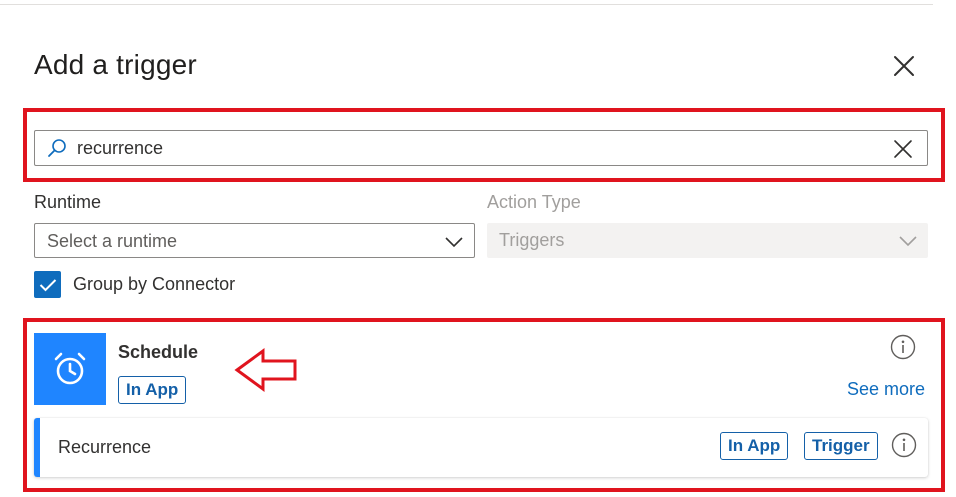 Image resolution: width=956 pixels, height=497 pixels. I want to click on search-box, so click(481, 148).